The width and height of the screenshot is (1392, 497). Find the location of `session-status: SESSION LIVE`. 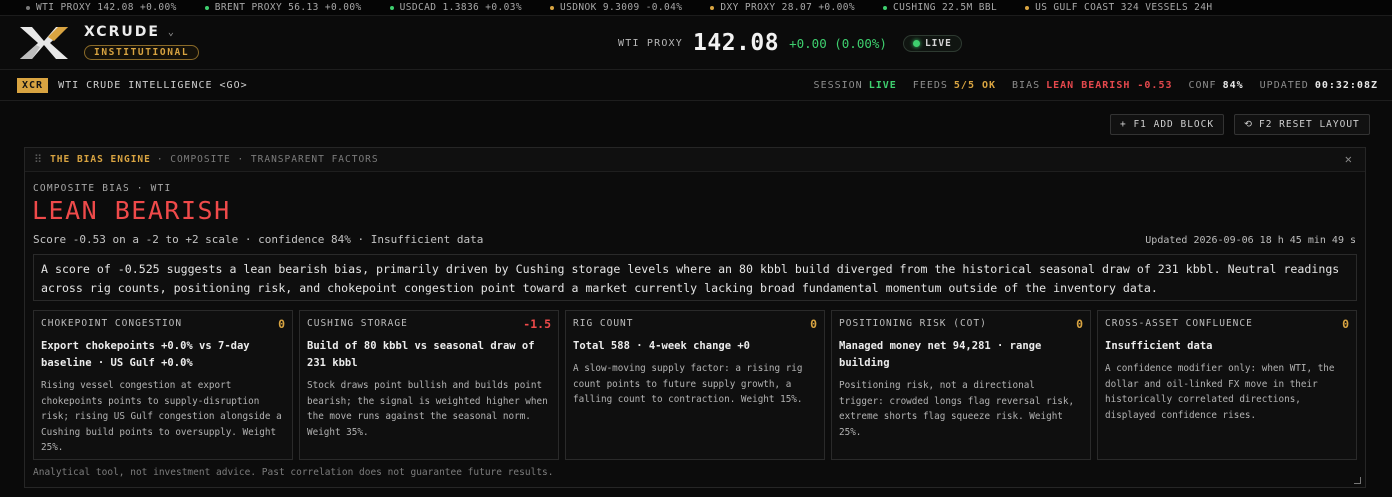

session-status: SESSION LIVE is located at coordinates (855, 85).